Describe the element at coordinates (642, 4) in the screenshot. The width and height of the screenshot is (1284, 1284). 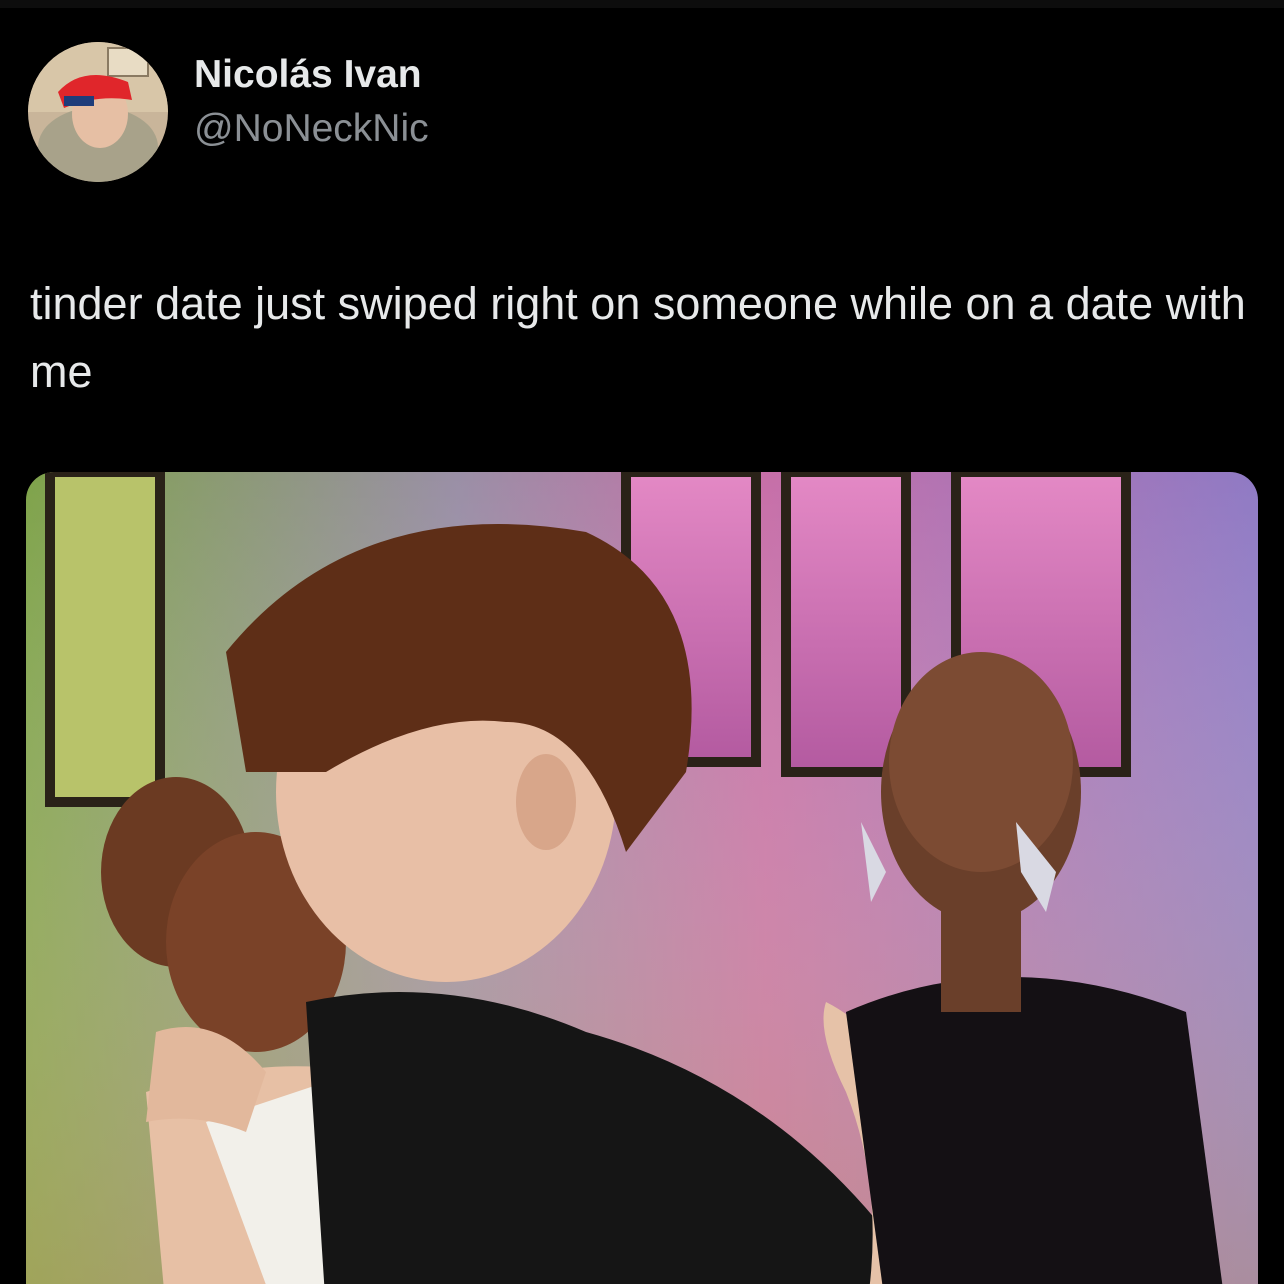
I see `top-edge` at that location.